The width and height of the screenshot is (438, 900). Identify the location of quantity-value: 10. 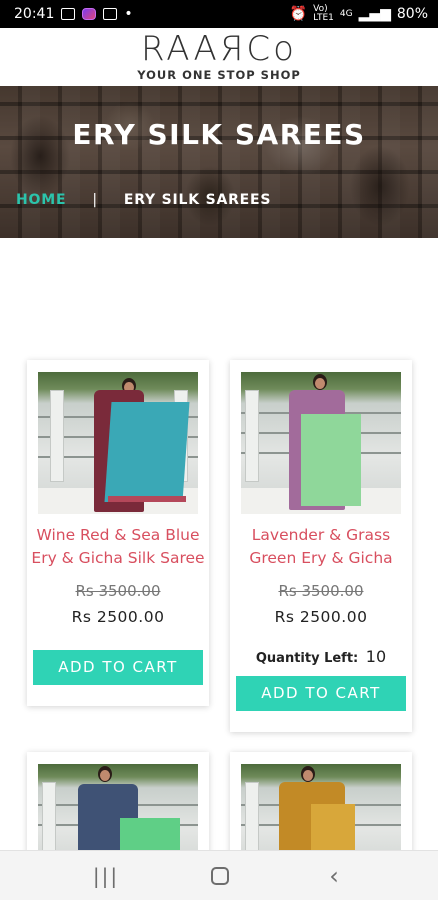
(376, 656).